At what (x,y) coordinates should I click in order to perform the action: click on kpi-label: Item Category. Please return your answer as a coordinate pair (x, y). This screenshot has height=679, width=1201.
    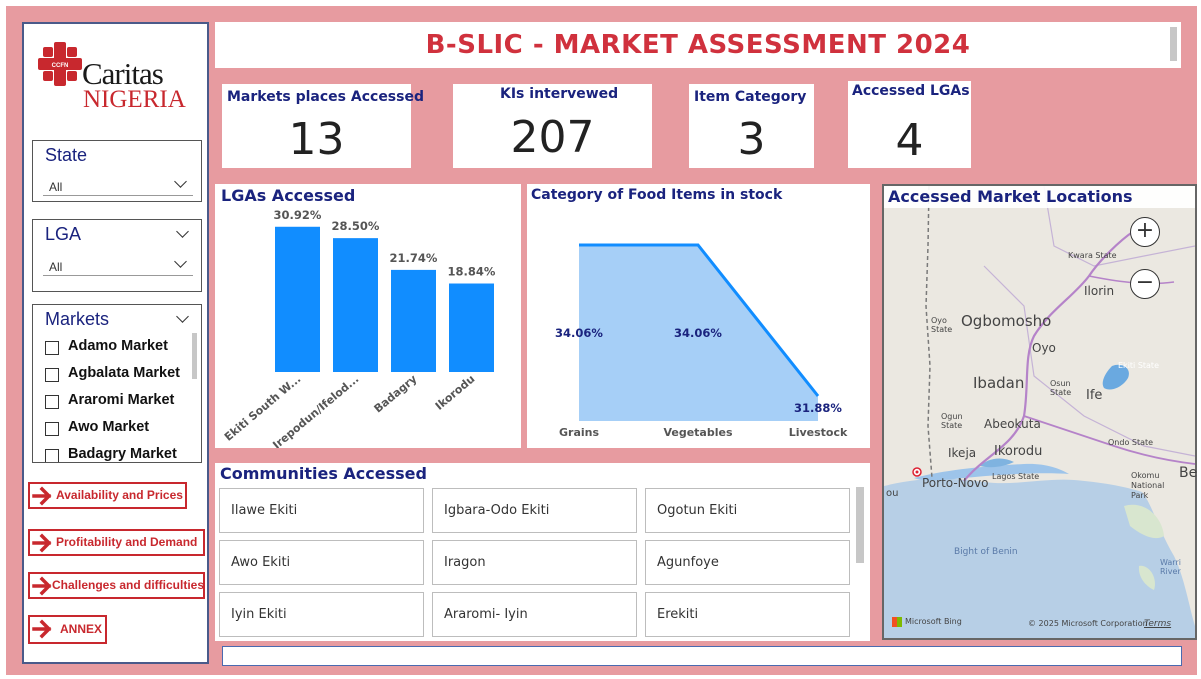
    Looking at the image, I should click on (750, 97).